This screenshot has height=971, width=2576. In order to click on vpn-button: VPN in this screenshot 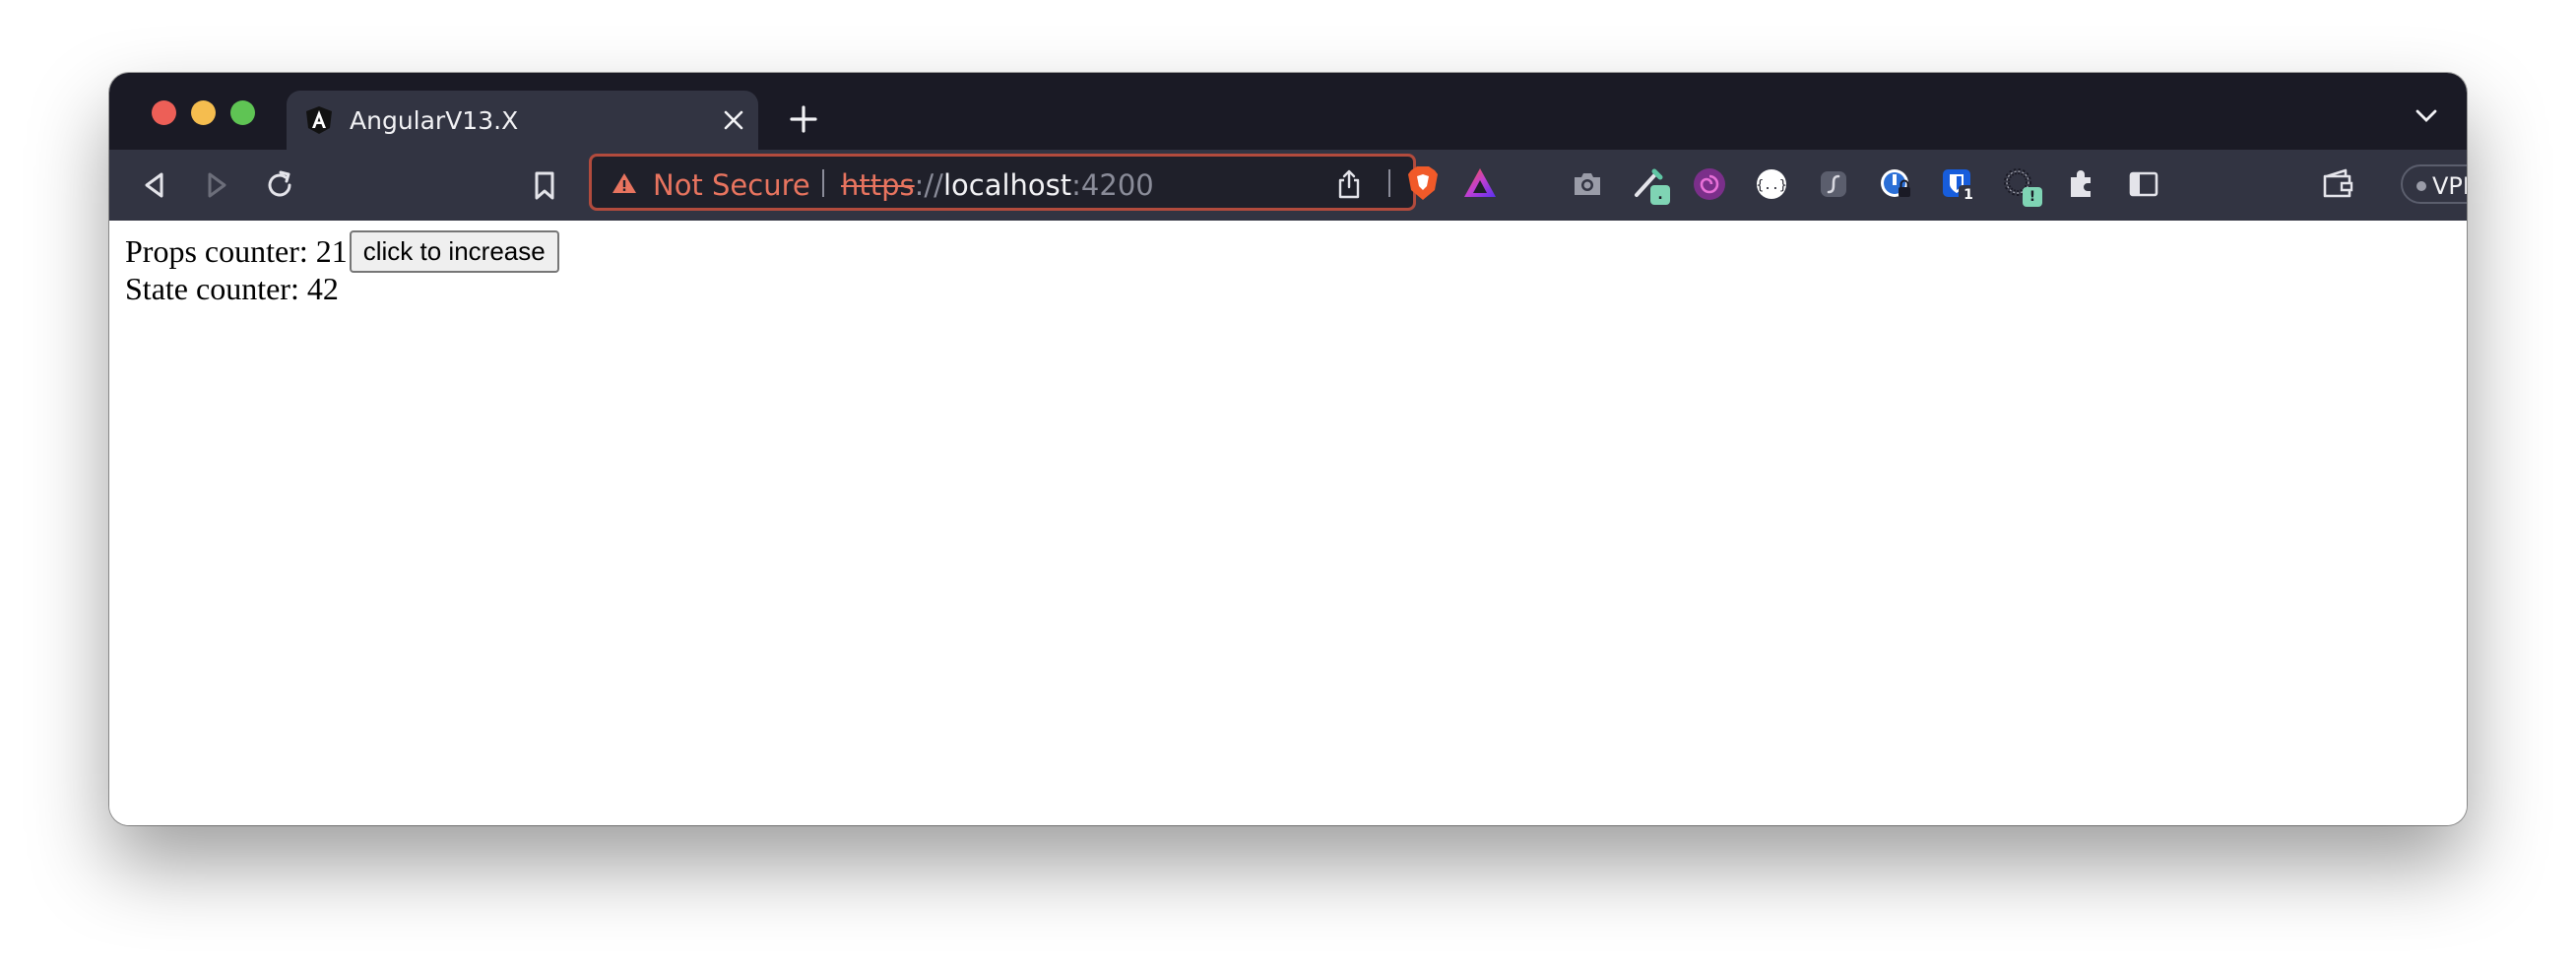, I will do `click(2434, 184)`.